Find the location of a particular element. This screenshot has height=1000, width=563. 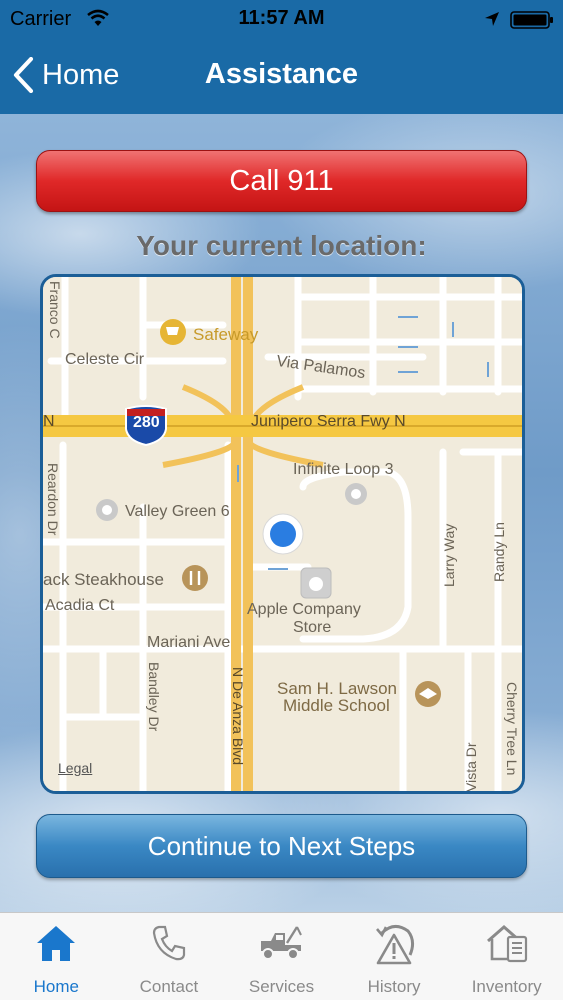

battery-icon is located at coordinates (531, 20).